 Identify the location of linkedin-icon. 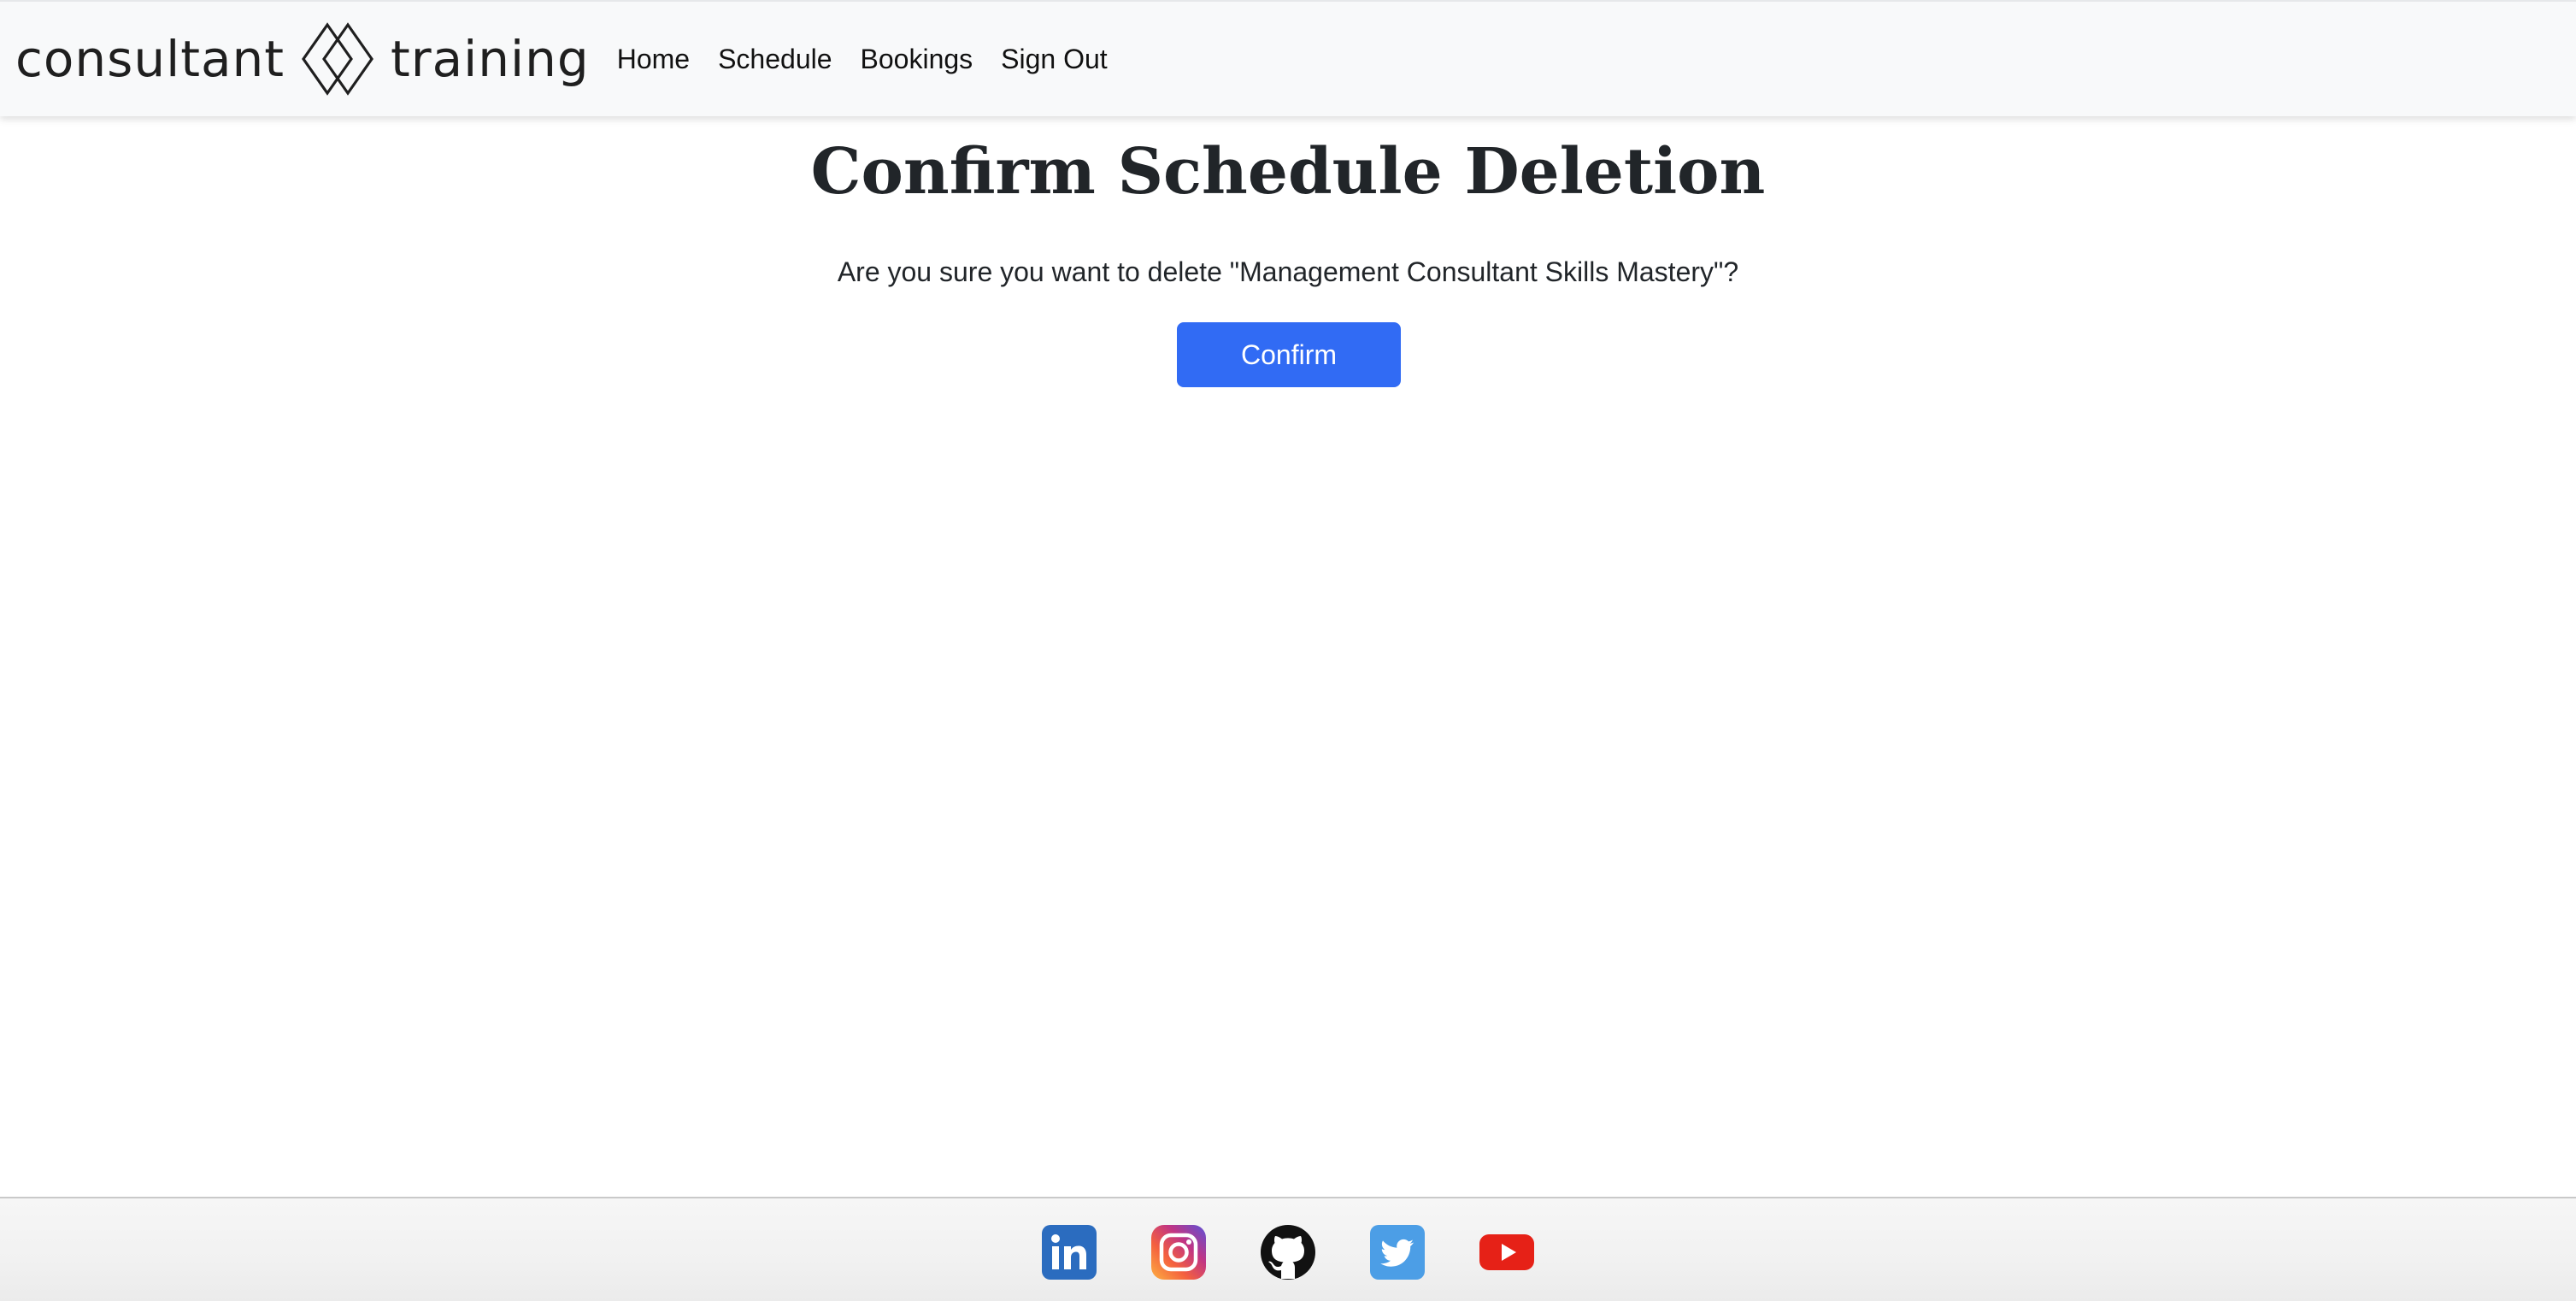
(1069, 1252).